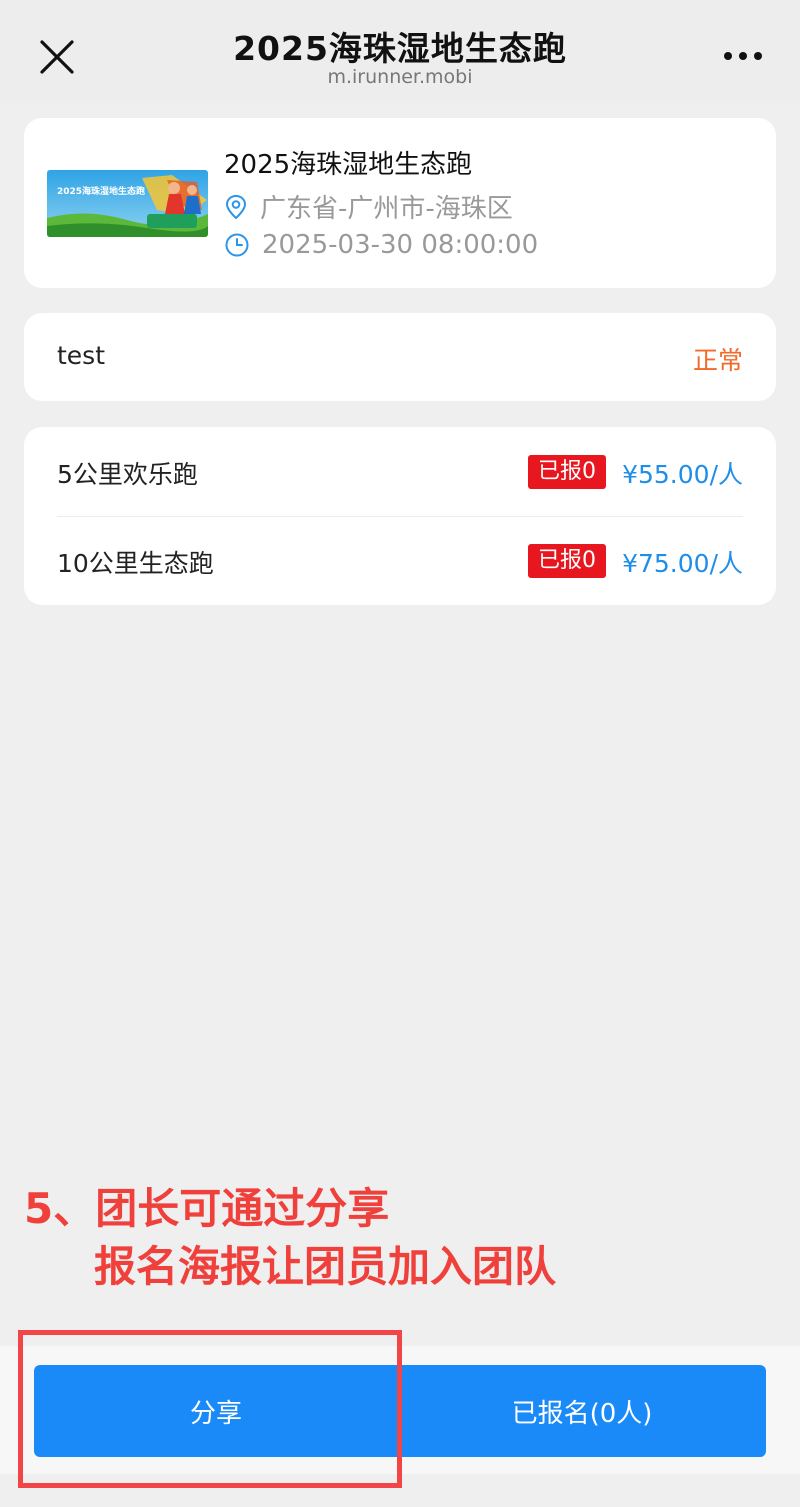 The image size is (800, 1507). Describe the element at coordinates (717, 360) in the screenshot. I see `team-status: 正常` at that location.